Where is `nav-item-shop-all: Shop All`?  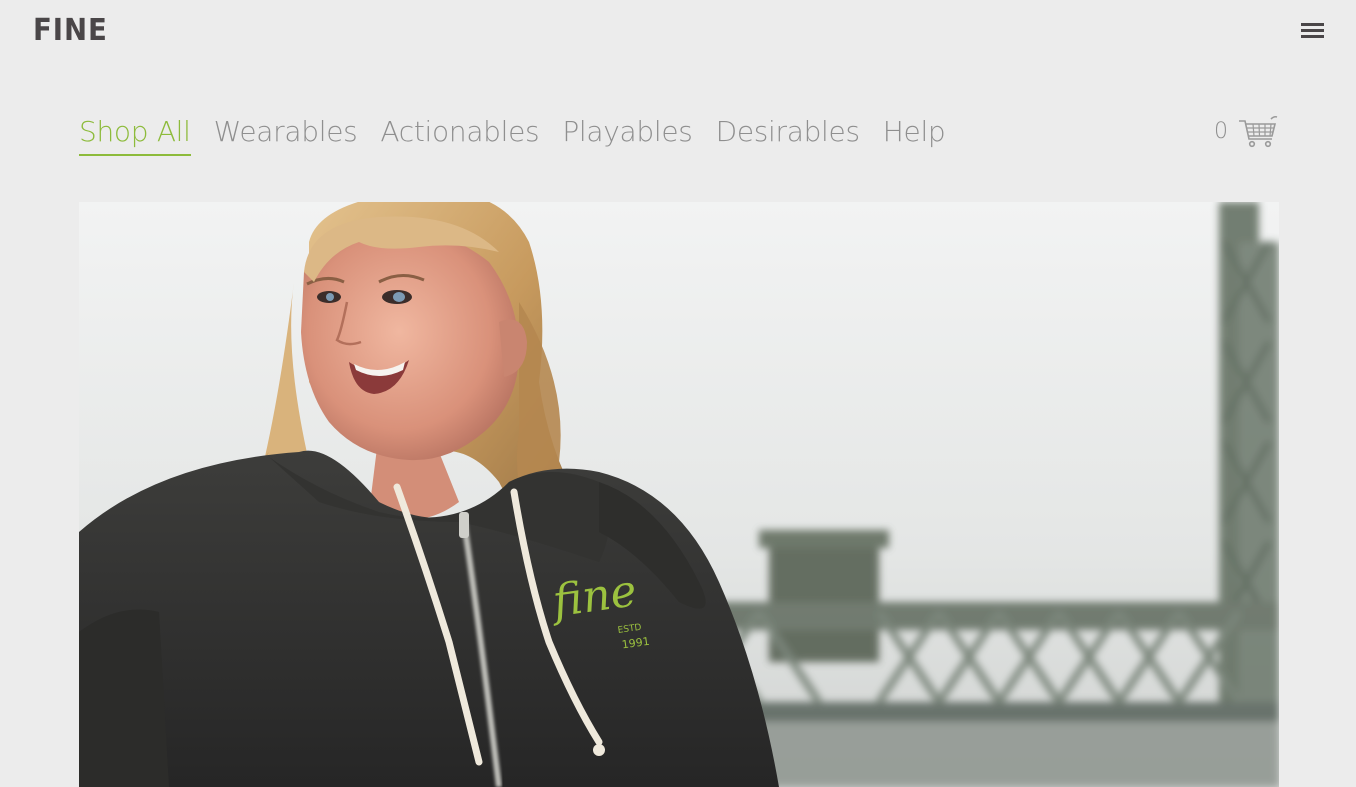 nav-item-shop-all: Shop All is located at coordinates (135, 134).